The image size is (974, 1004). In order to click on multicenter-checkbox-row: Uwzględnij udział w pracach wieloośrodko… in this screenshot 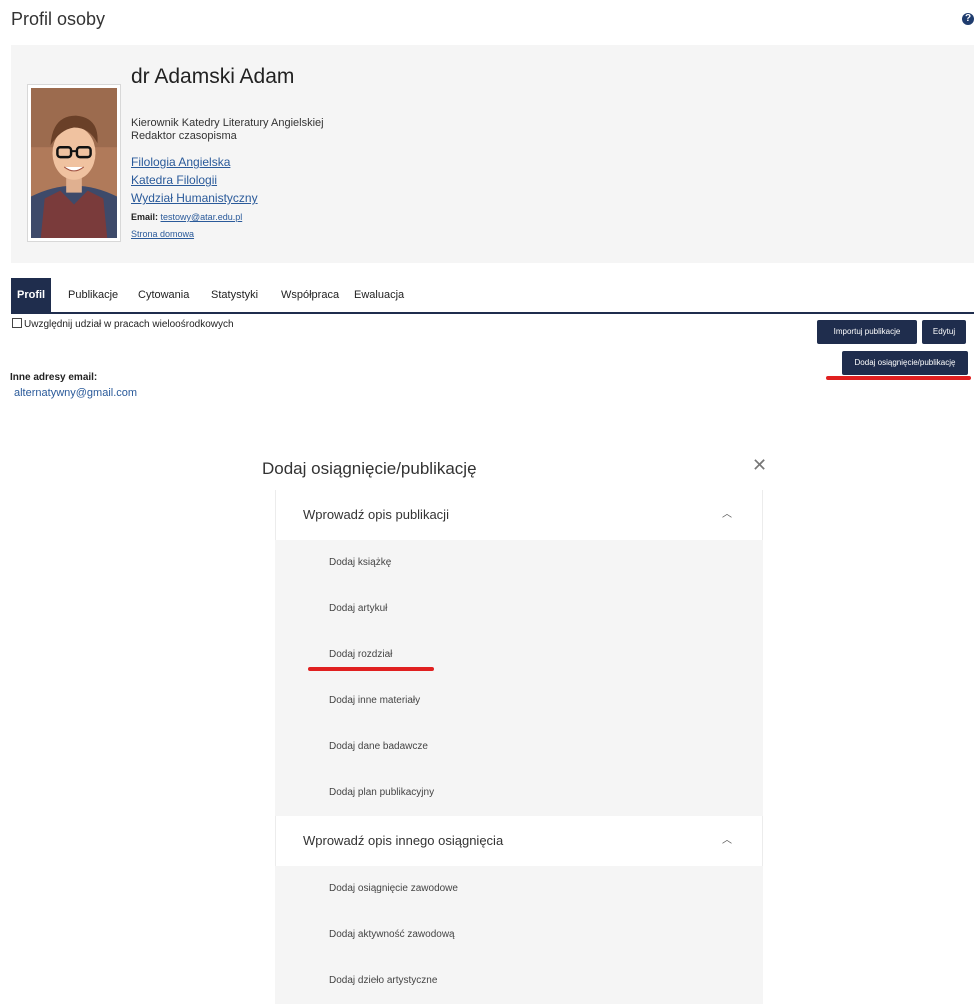, I will do `click(123, 324)`.